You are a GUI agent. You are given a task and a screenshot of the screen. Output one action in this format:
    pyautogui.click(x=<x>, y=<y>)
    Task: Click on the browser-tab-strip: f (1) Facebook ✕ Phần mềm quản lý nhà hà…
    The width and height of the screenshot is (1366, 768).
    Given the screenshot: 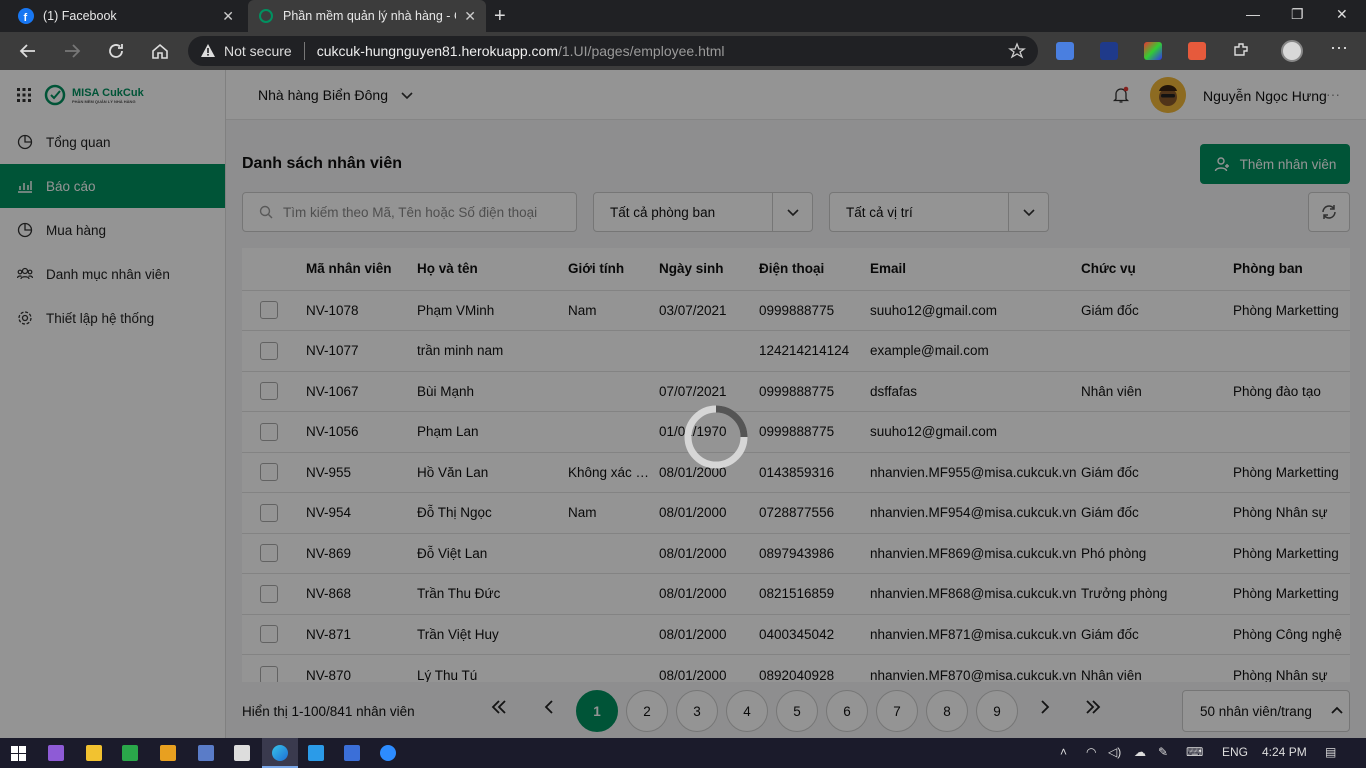 What is the action you would take?
    pyautogui.click(x=683, y=16)
    